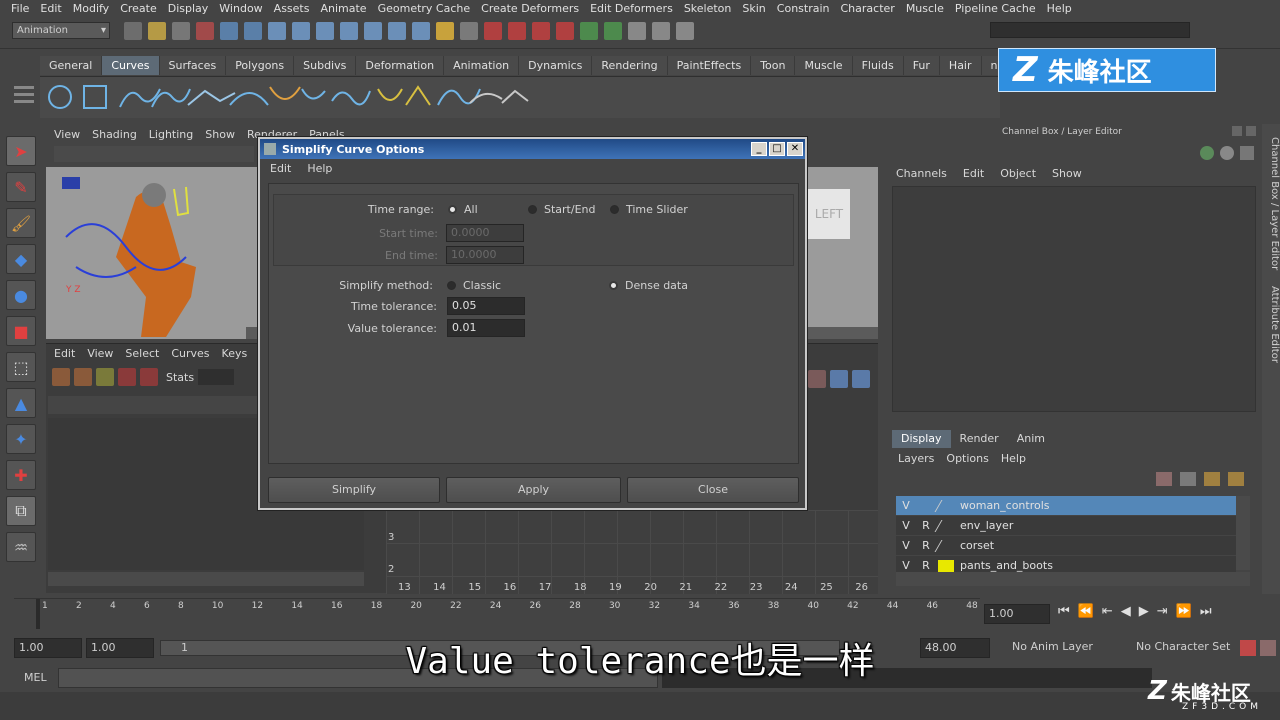  Describe the element at coordinates (1086, 611) in the screenshot. I see `step-back-icon: ⏪` at that location.